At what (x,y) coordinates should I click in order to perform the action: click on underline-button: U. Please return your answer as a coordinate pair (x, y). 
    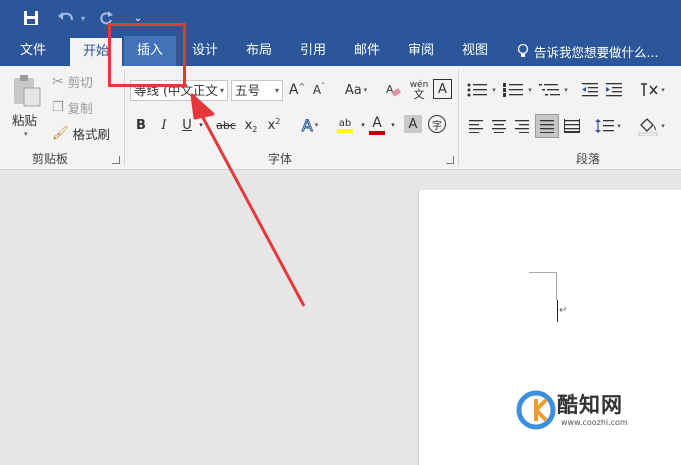
    Looking at the image, I should click on (187, 125).